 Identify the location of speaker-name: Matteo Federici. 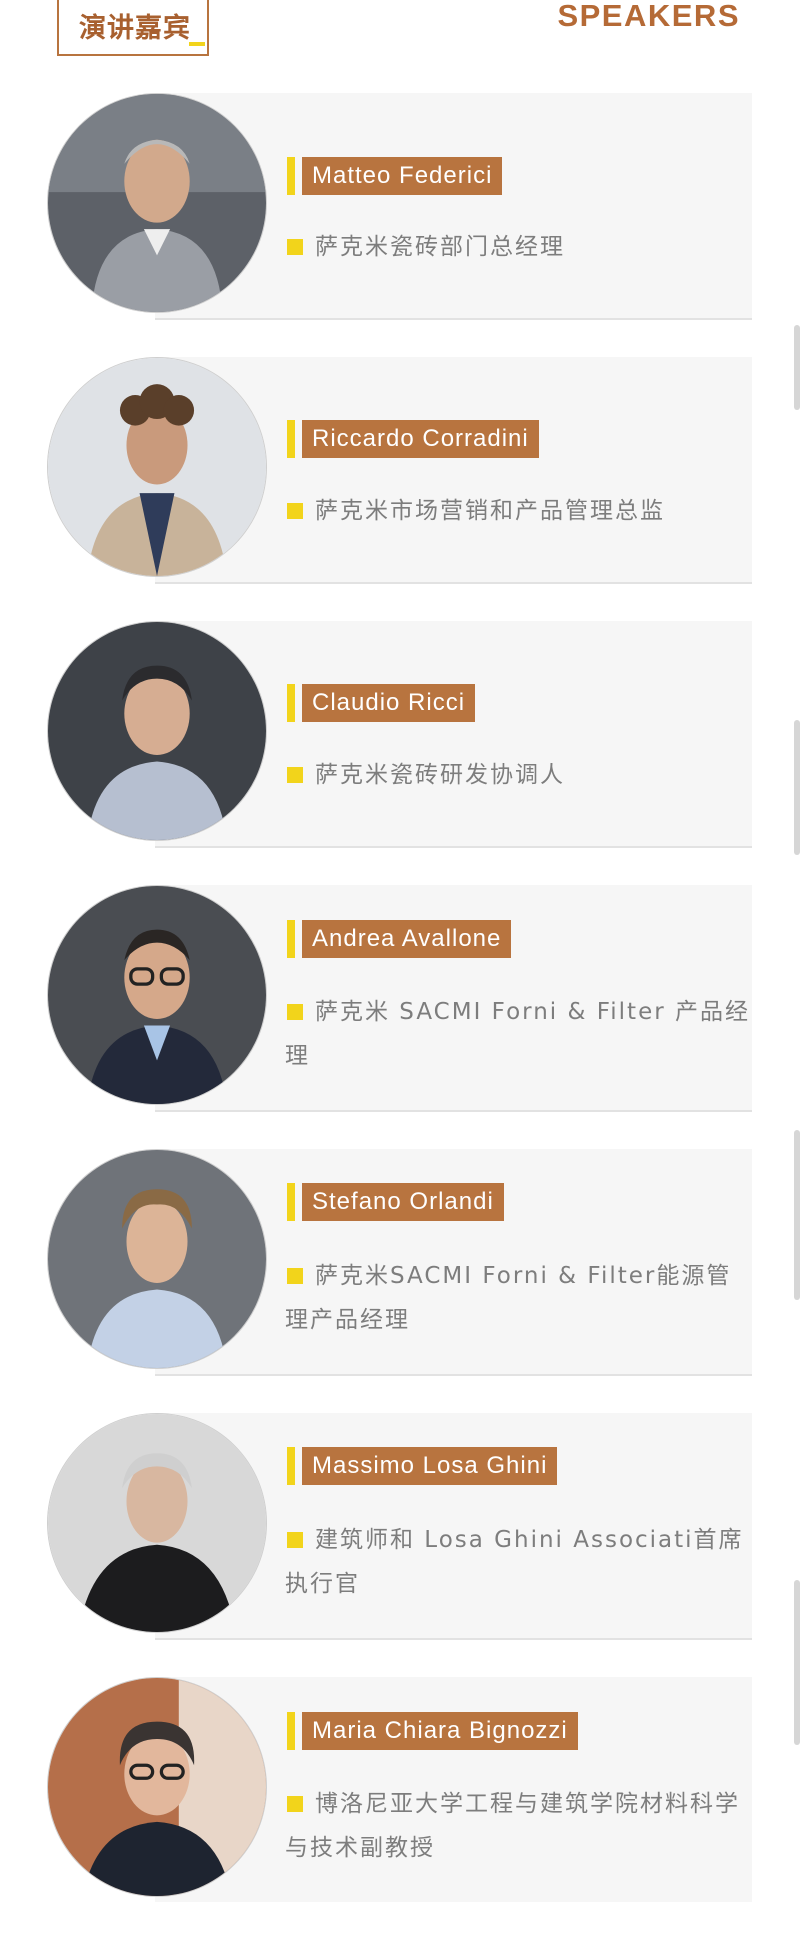
(402, 176).